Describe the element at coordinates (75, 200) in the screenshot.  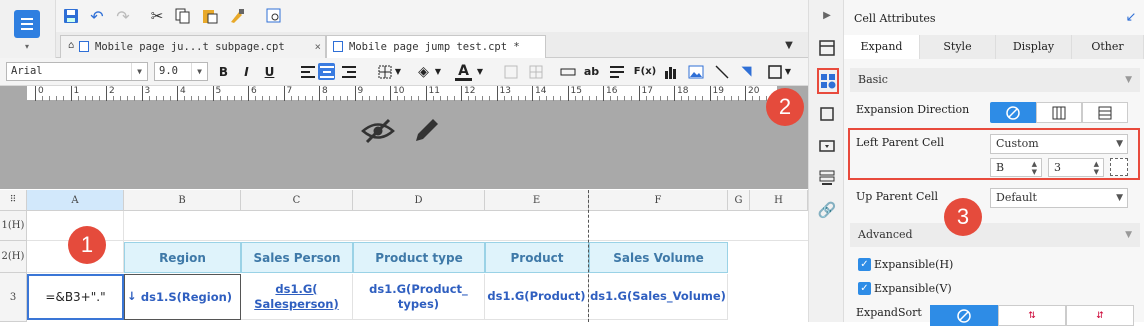
I see `column-header-a: A` at that location.